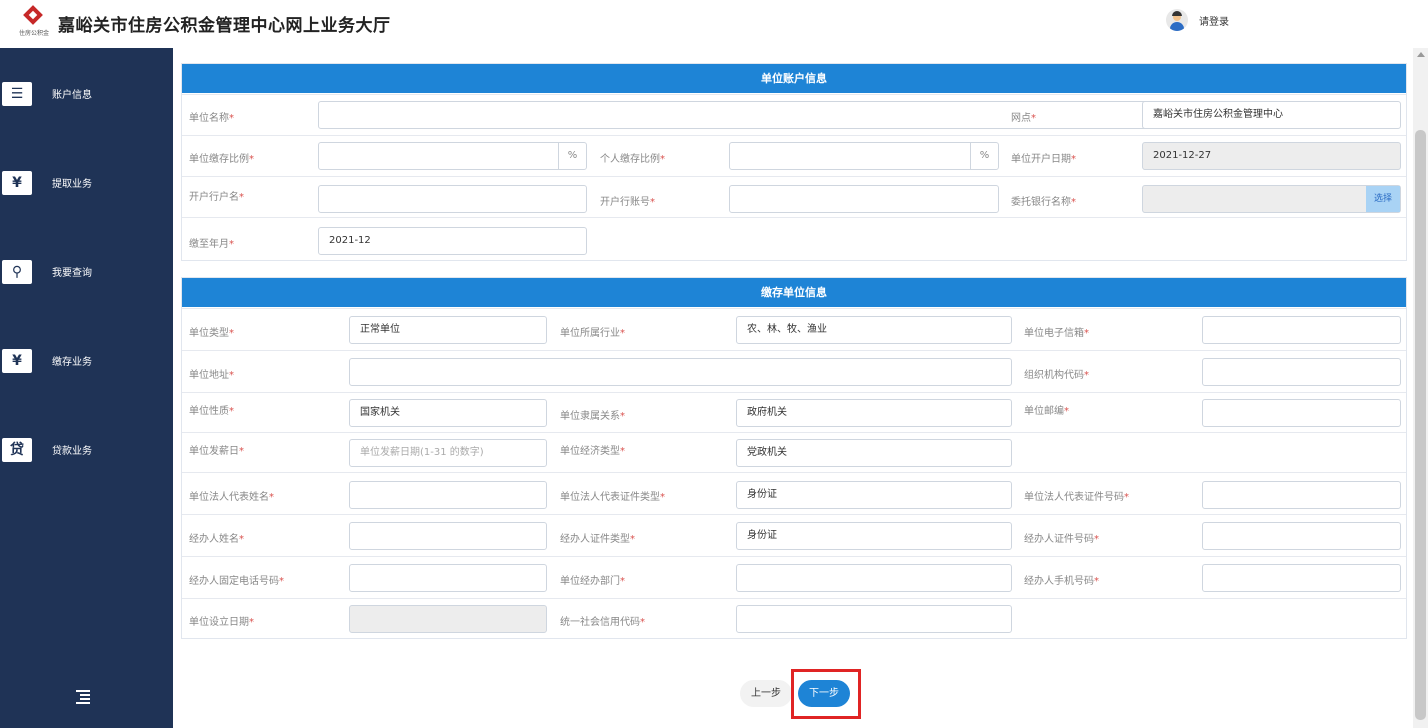 This screenshot has width=1428, height=728. Describe the element at coordinates (592, 416) in the screenshot. I see `field-label: 单位隶属关系*` at that location.